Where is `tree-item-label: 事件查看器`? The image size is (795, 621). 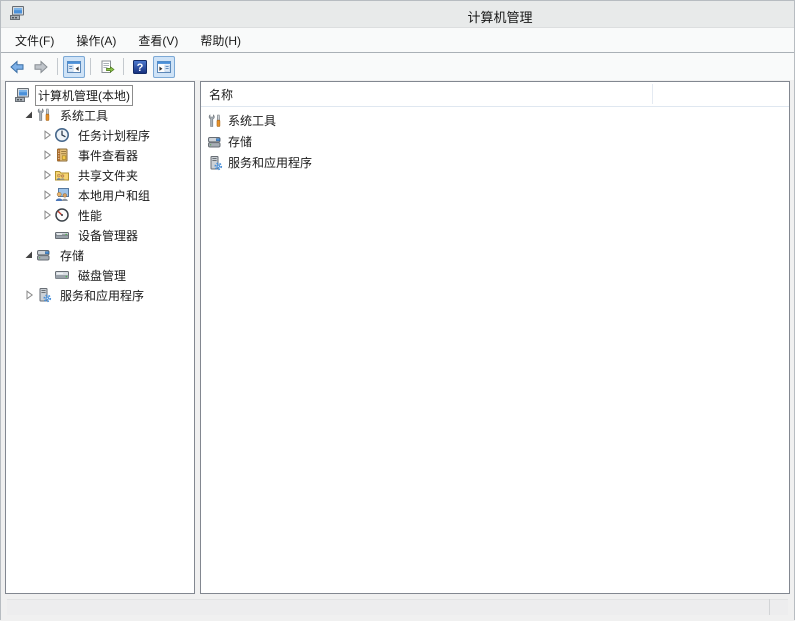
tree-item-label: 事件查看器 is located at coordinates (108, 155).